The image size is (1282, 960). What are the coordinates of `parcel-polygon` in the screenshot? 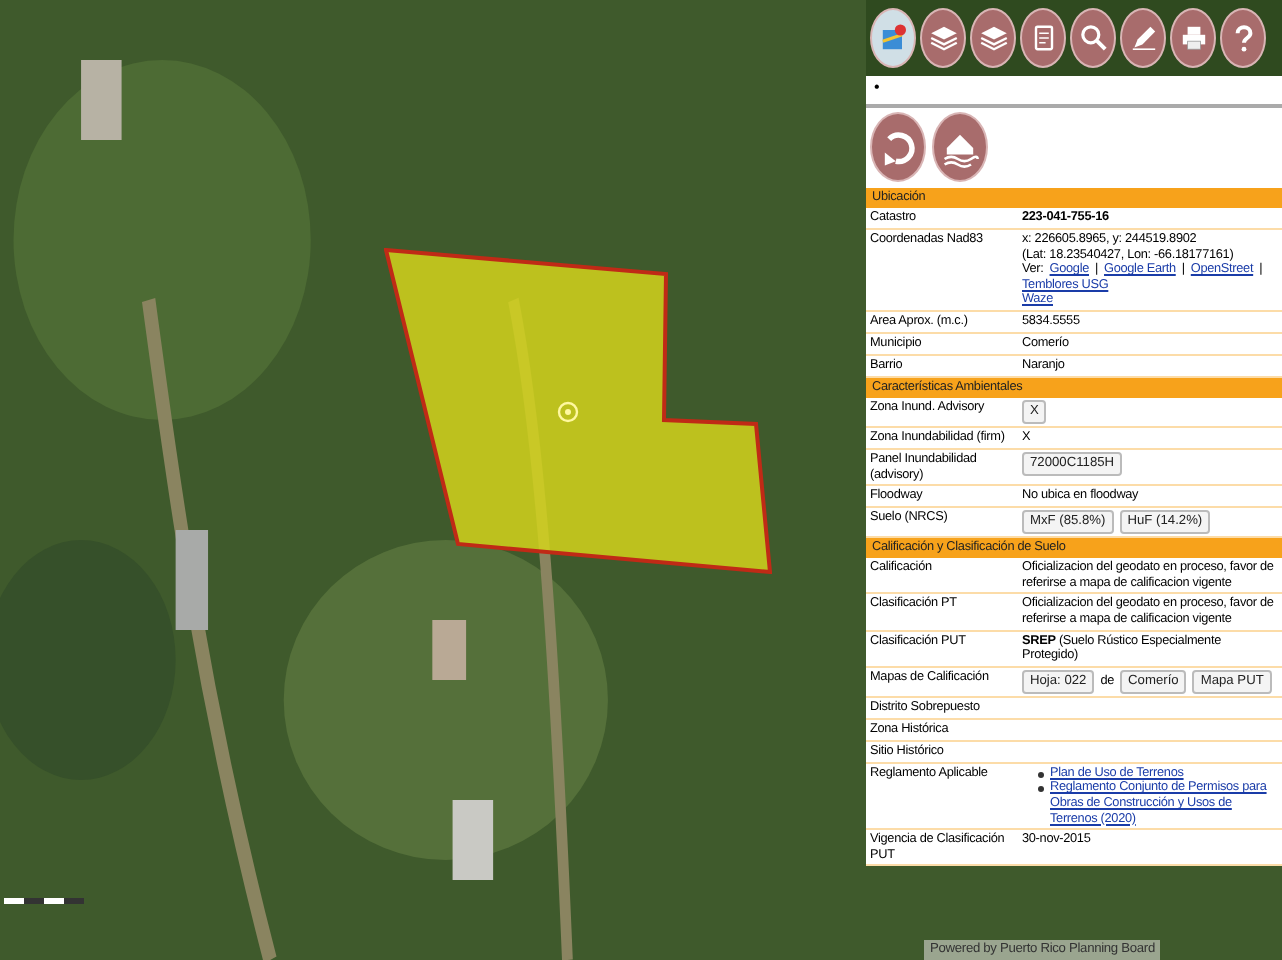 It's located at (578, 411).